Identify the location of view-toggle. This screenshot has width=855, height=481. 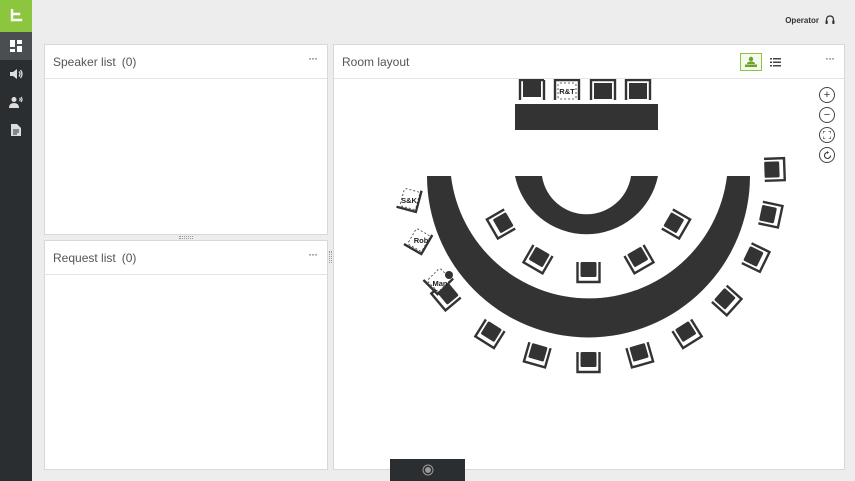
(763, 62).